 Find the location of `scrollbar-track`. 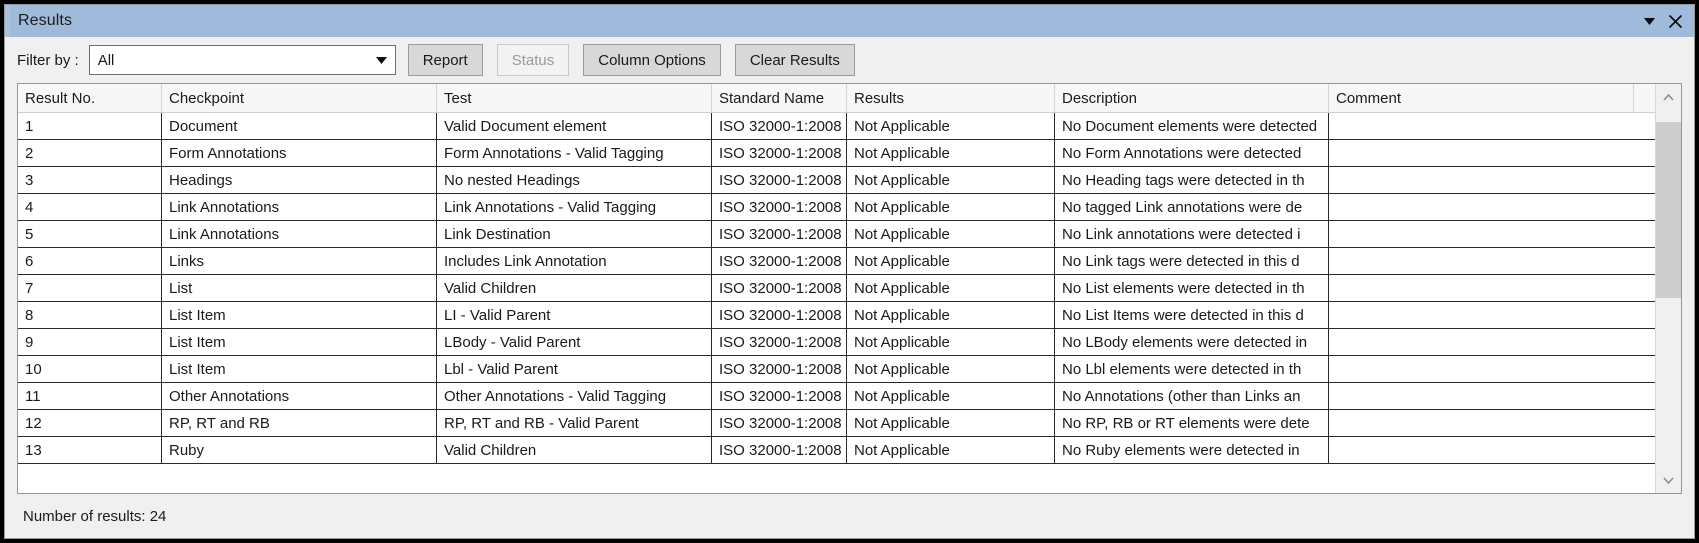

scrollbar-track is located at coordinates (1668, 288).